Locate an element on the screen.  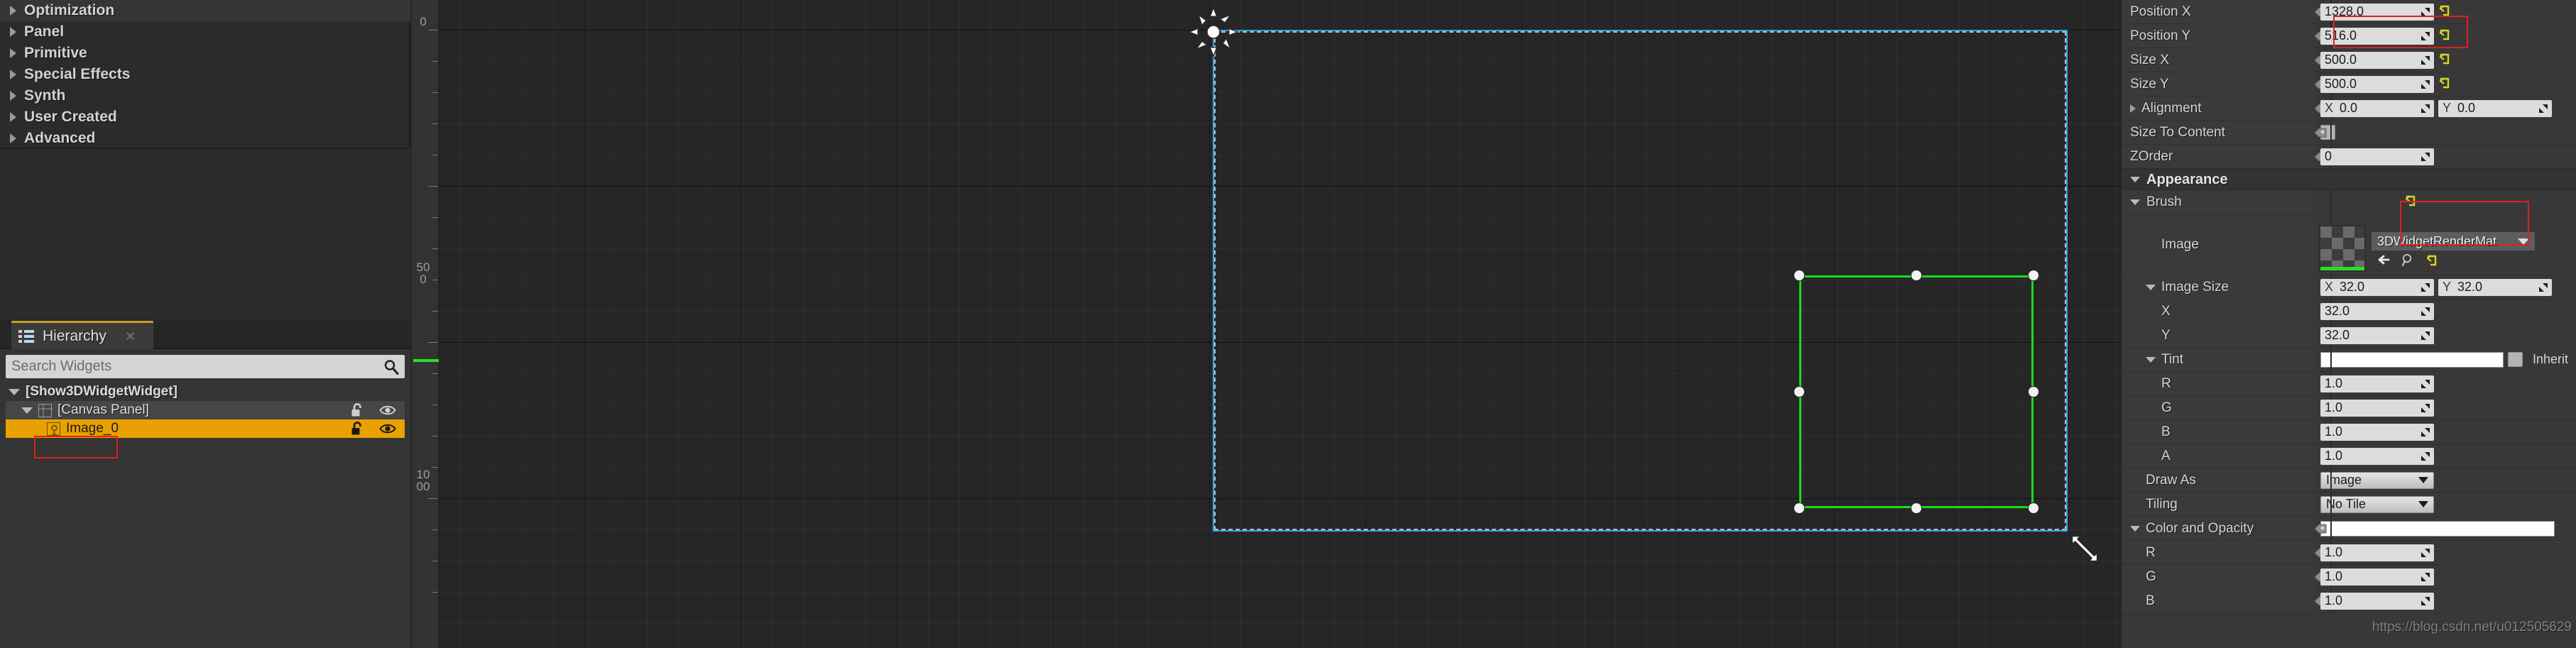
image-size-x-field: X 32.0 is located at coordinates (2377, 287).